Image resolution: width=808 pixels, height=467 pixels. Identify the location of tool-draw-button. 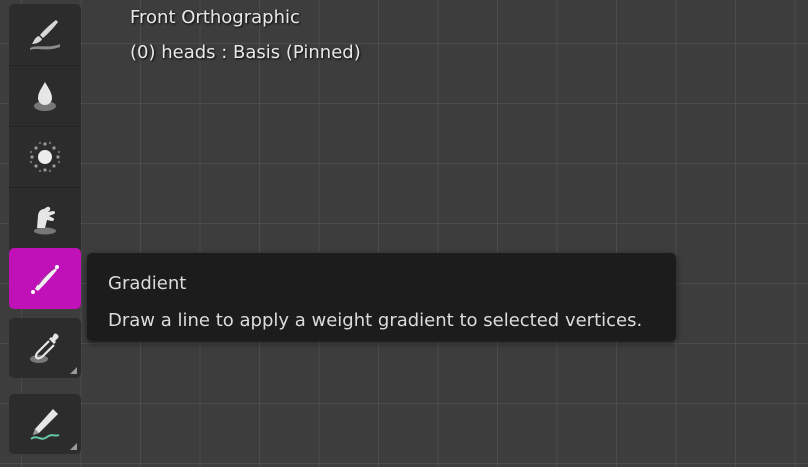
(45, 34).